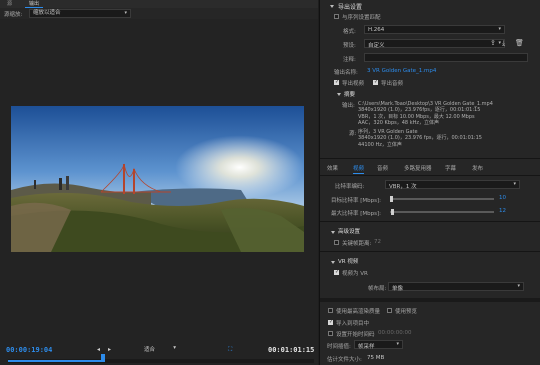  I want to click on mark-in-icon: ◂, so click(98, 349).